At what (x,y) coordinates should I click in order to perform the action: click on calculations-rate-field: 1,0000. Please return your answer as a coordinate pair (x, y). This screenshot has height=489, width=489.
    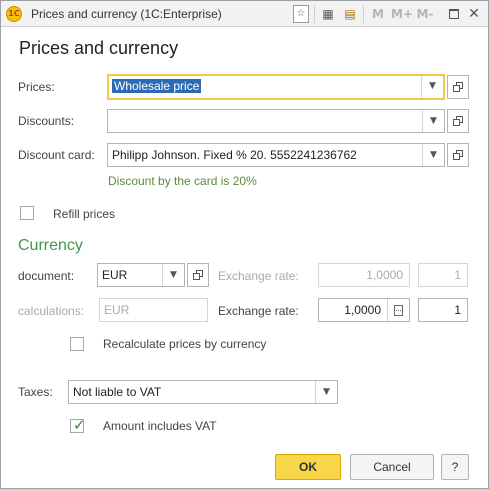
    Looking at the image, I should click on (364, 310).